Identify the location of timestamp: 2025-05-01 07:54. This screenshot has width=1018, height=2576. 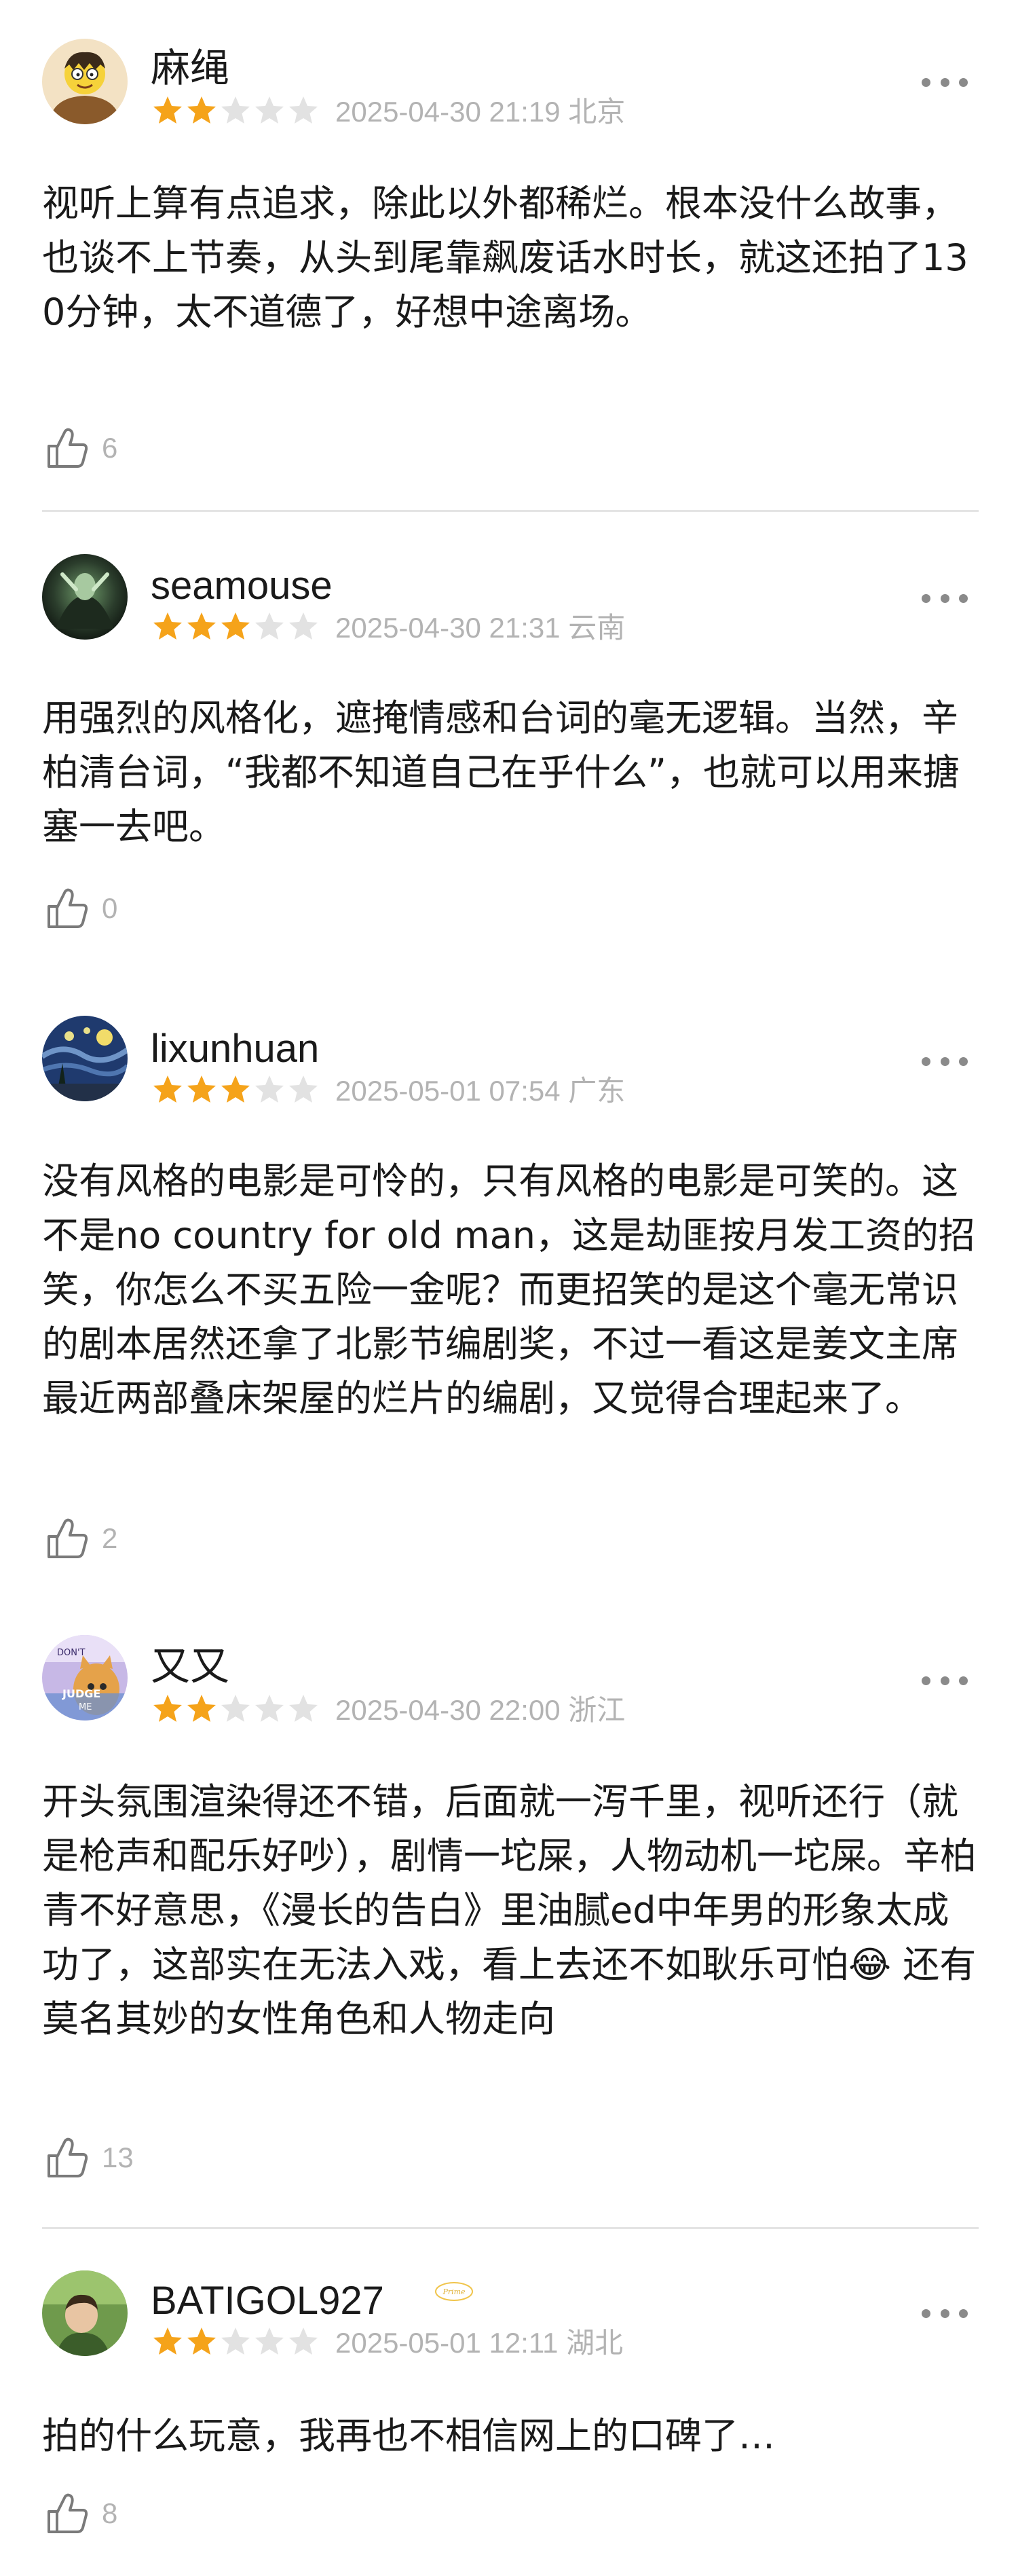
(448, 1091).